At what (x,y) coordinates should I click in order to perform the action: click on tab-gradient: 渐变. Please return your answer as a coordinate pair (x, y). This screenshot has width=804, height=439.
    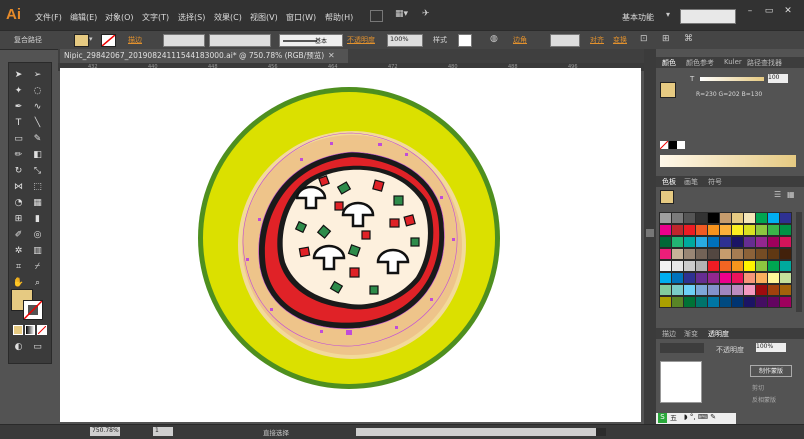
    Looking at the image, I should click on (691, 334).